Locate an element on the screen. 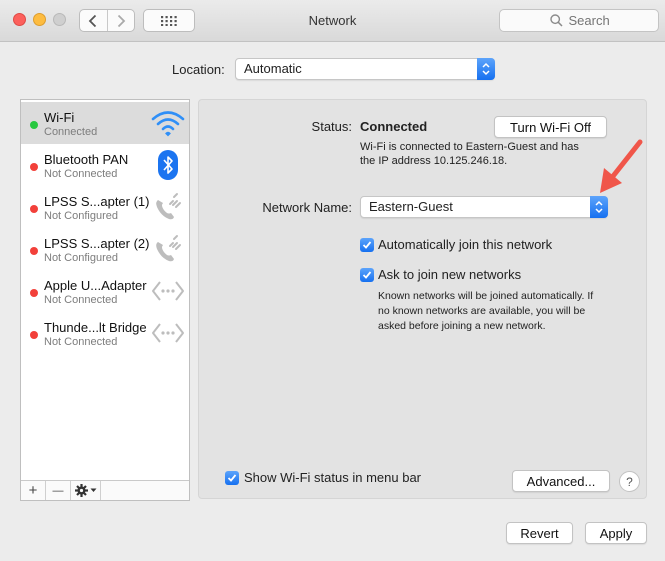  search-field is located at coordinates (579, 20).